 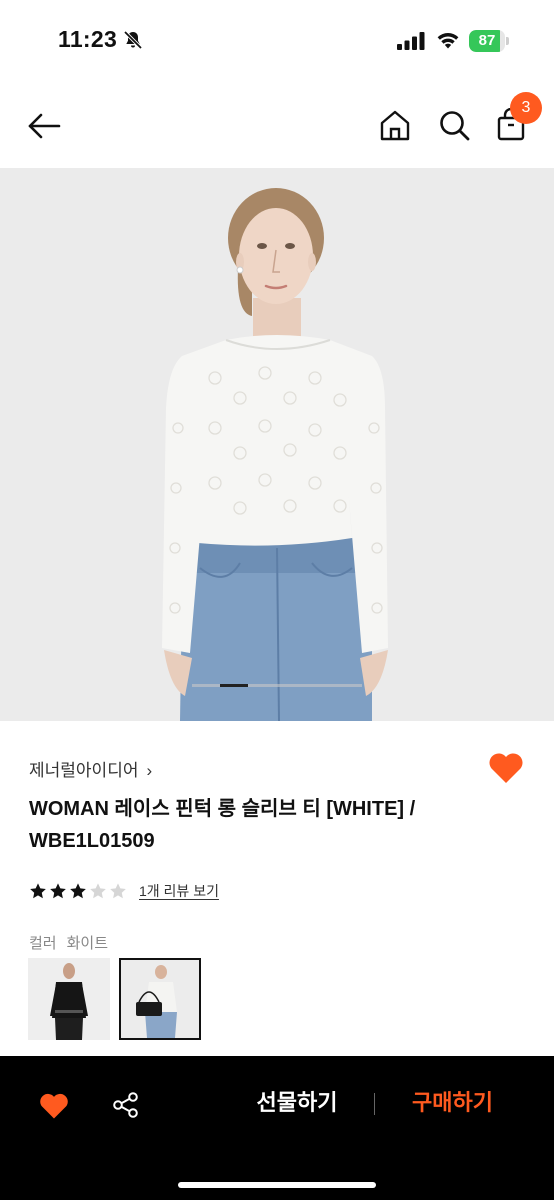 What do you see at coordinates (277, 1185) in the screenshot?
I see `home-indicator` at bounding box center [277, 1185].